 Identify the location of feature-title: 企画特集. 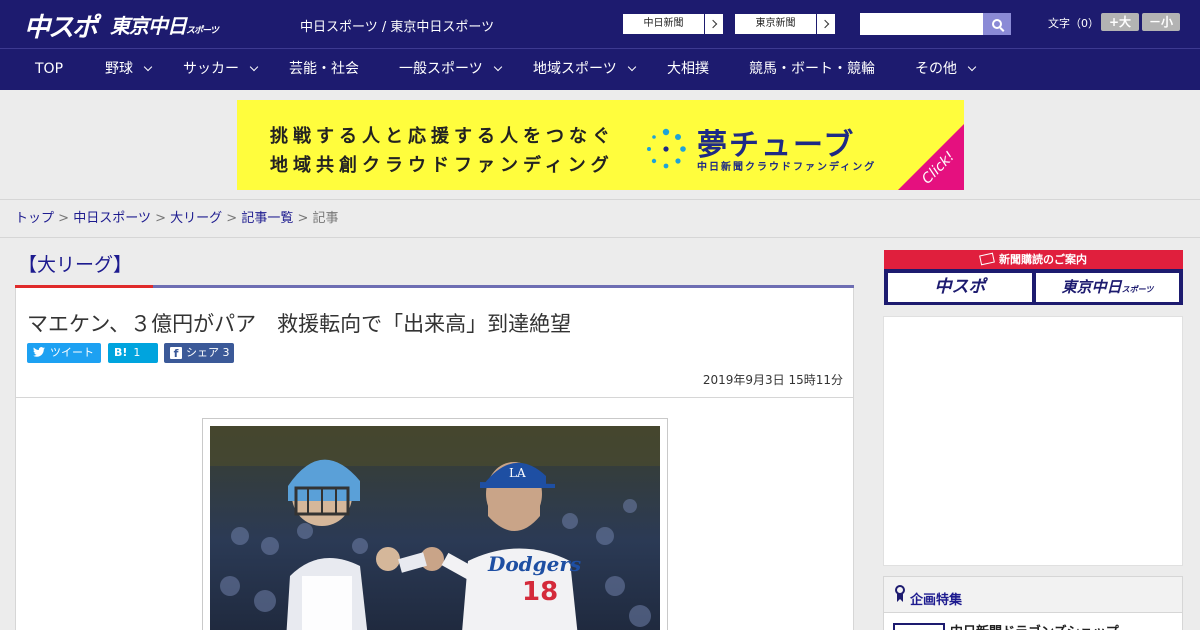
(936, 600).